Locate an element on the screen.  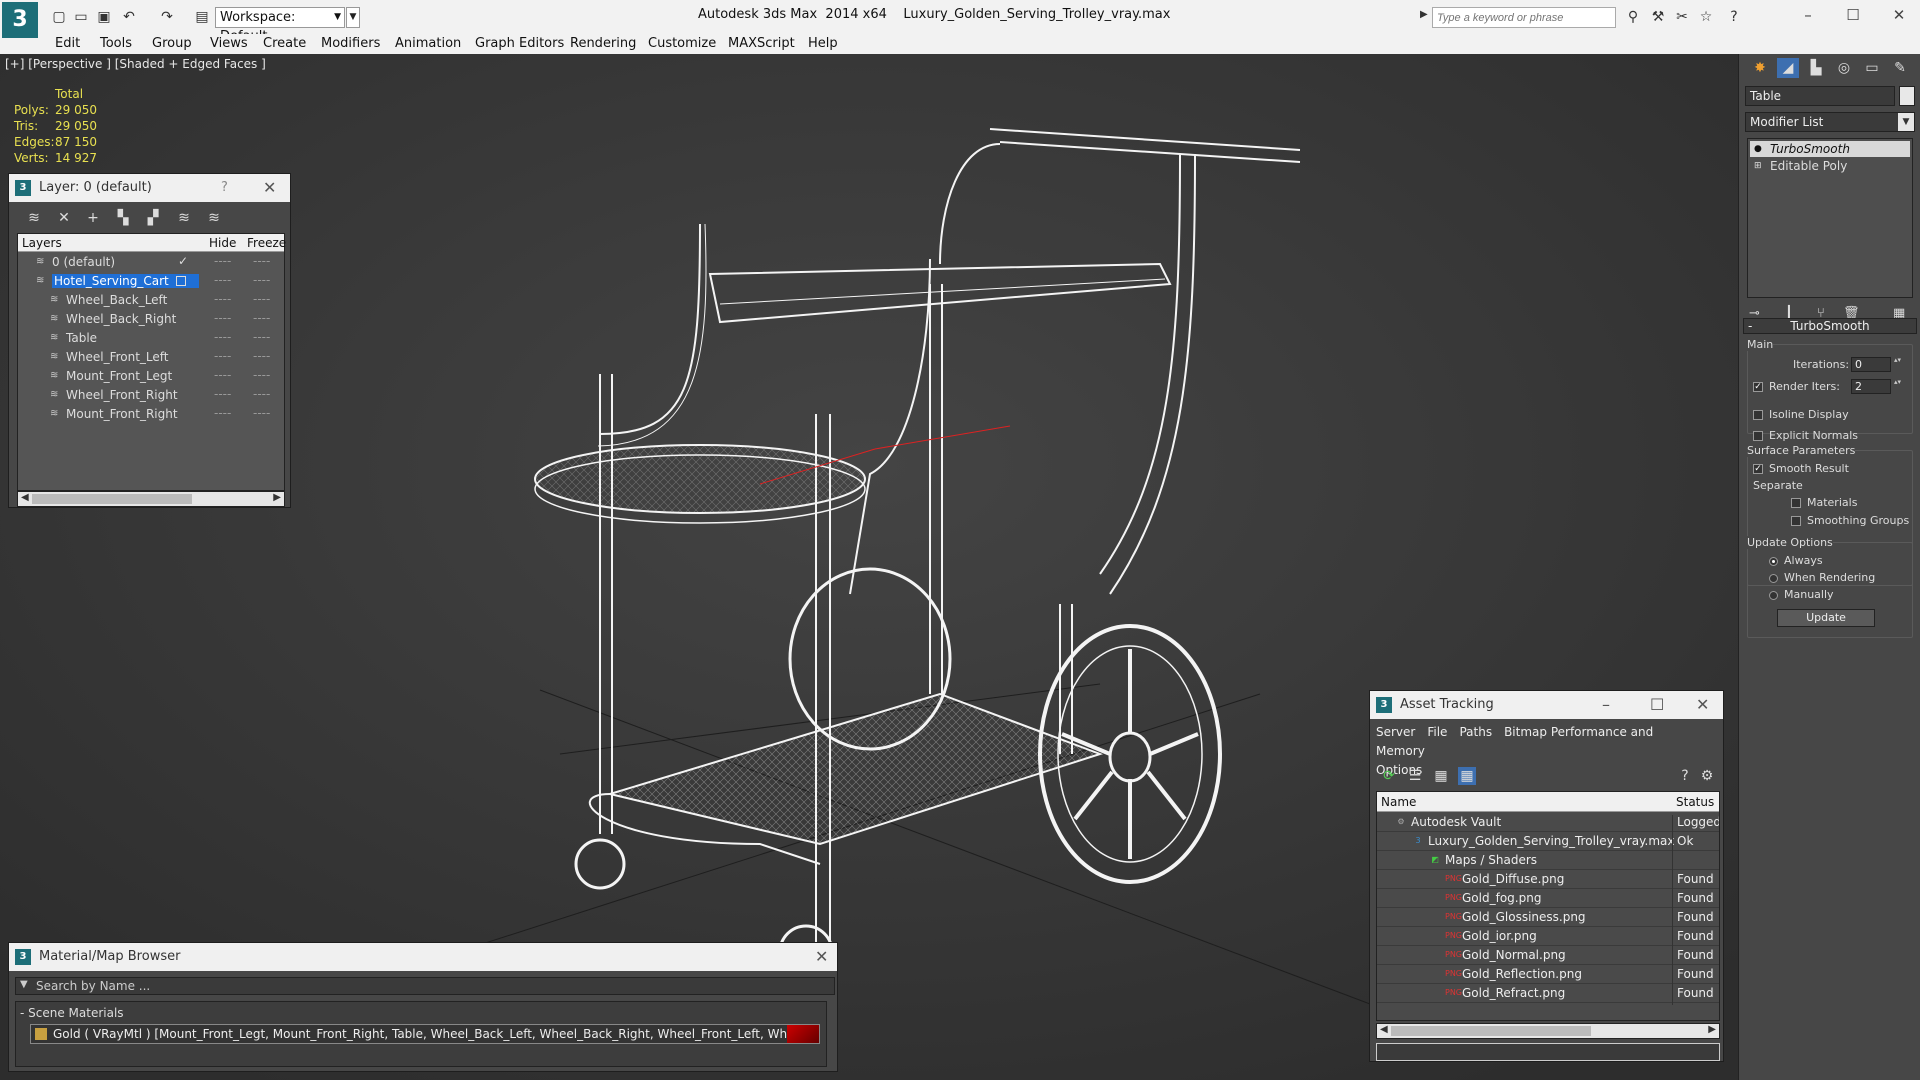
maximize-button: ☐ is located at coordinates (1853, 15).